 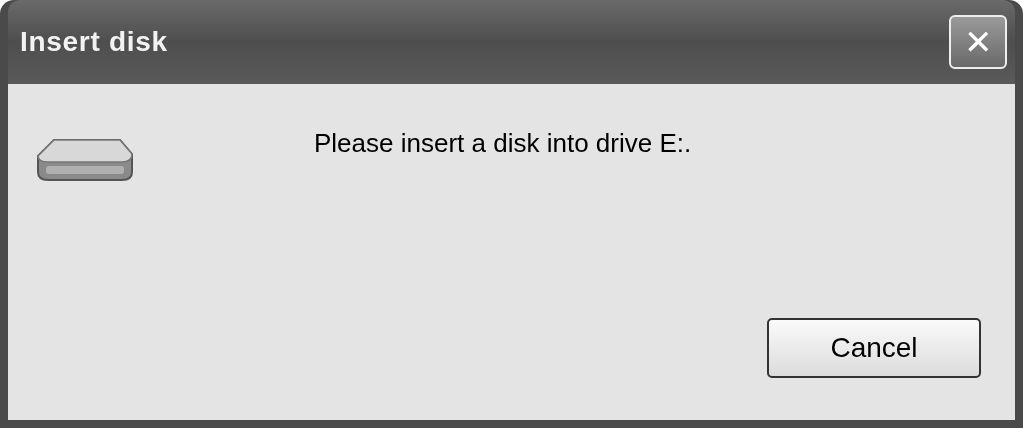 I want to click on window-title: Insert disk, so click(x=94, y=42).